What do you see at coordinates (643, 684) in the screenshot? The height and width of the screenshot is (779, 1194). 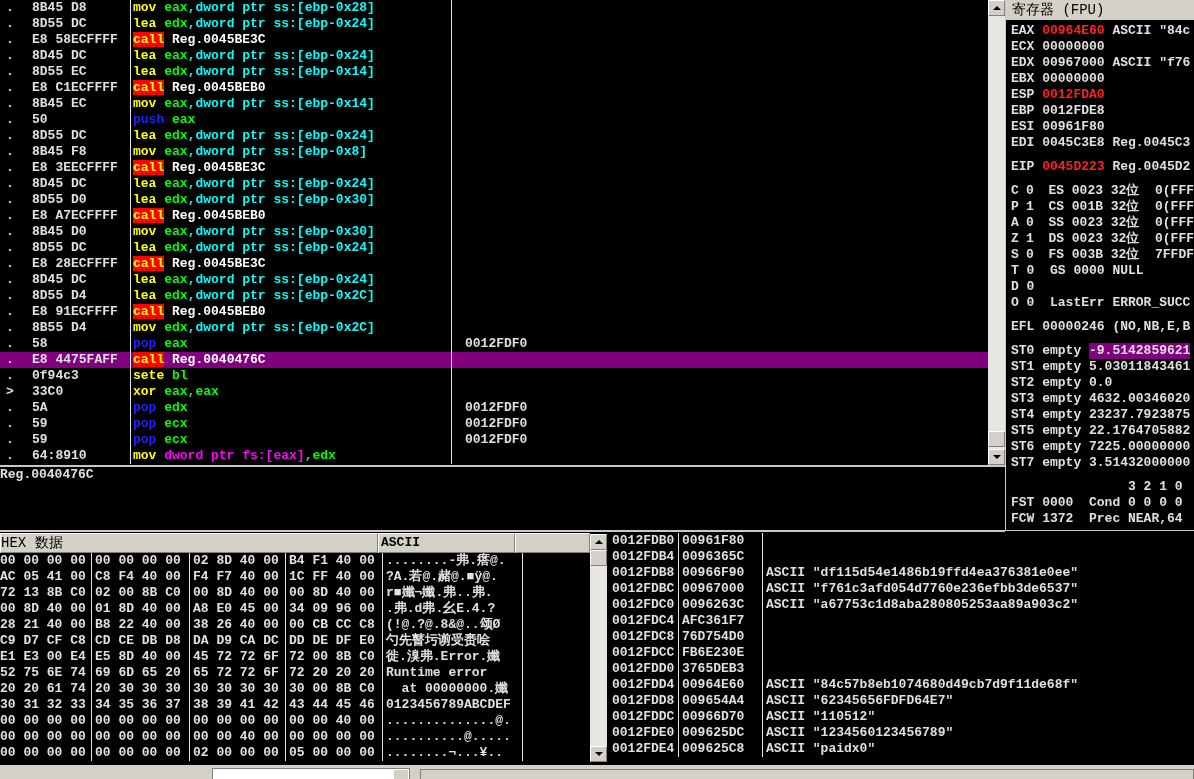 I see `stack-address: 0012FDD4` at bounding box center [643, 684].